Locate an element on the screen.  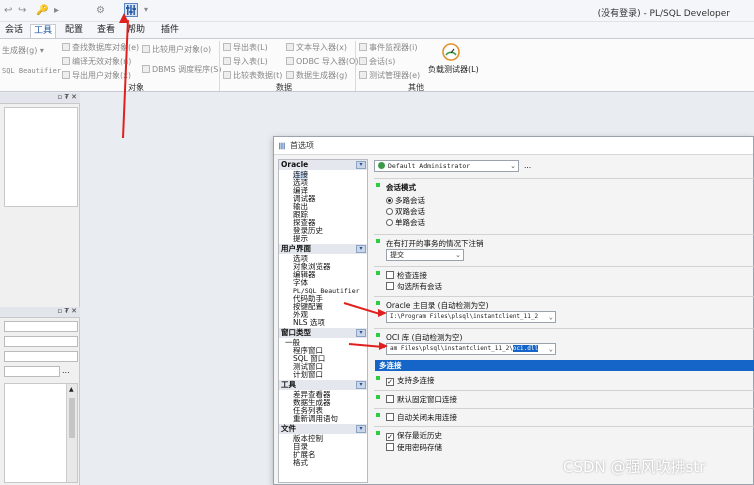
annotation-arrowhead is located at coordinates (382, 313).